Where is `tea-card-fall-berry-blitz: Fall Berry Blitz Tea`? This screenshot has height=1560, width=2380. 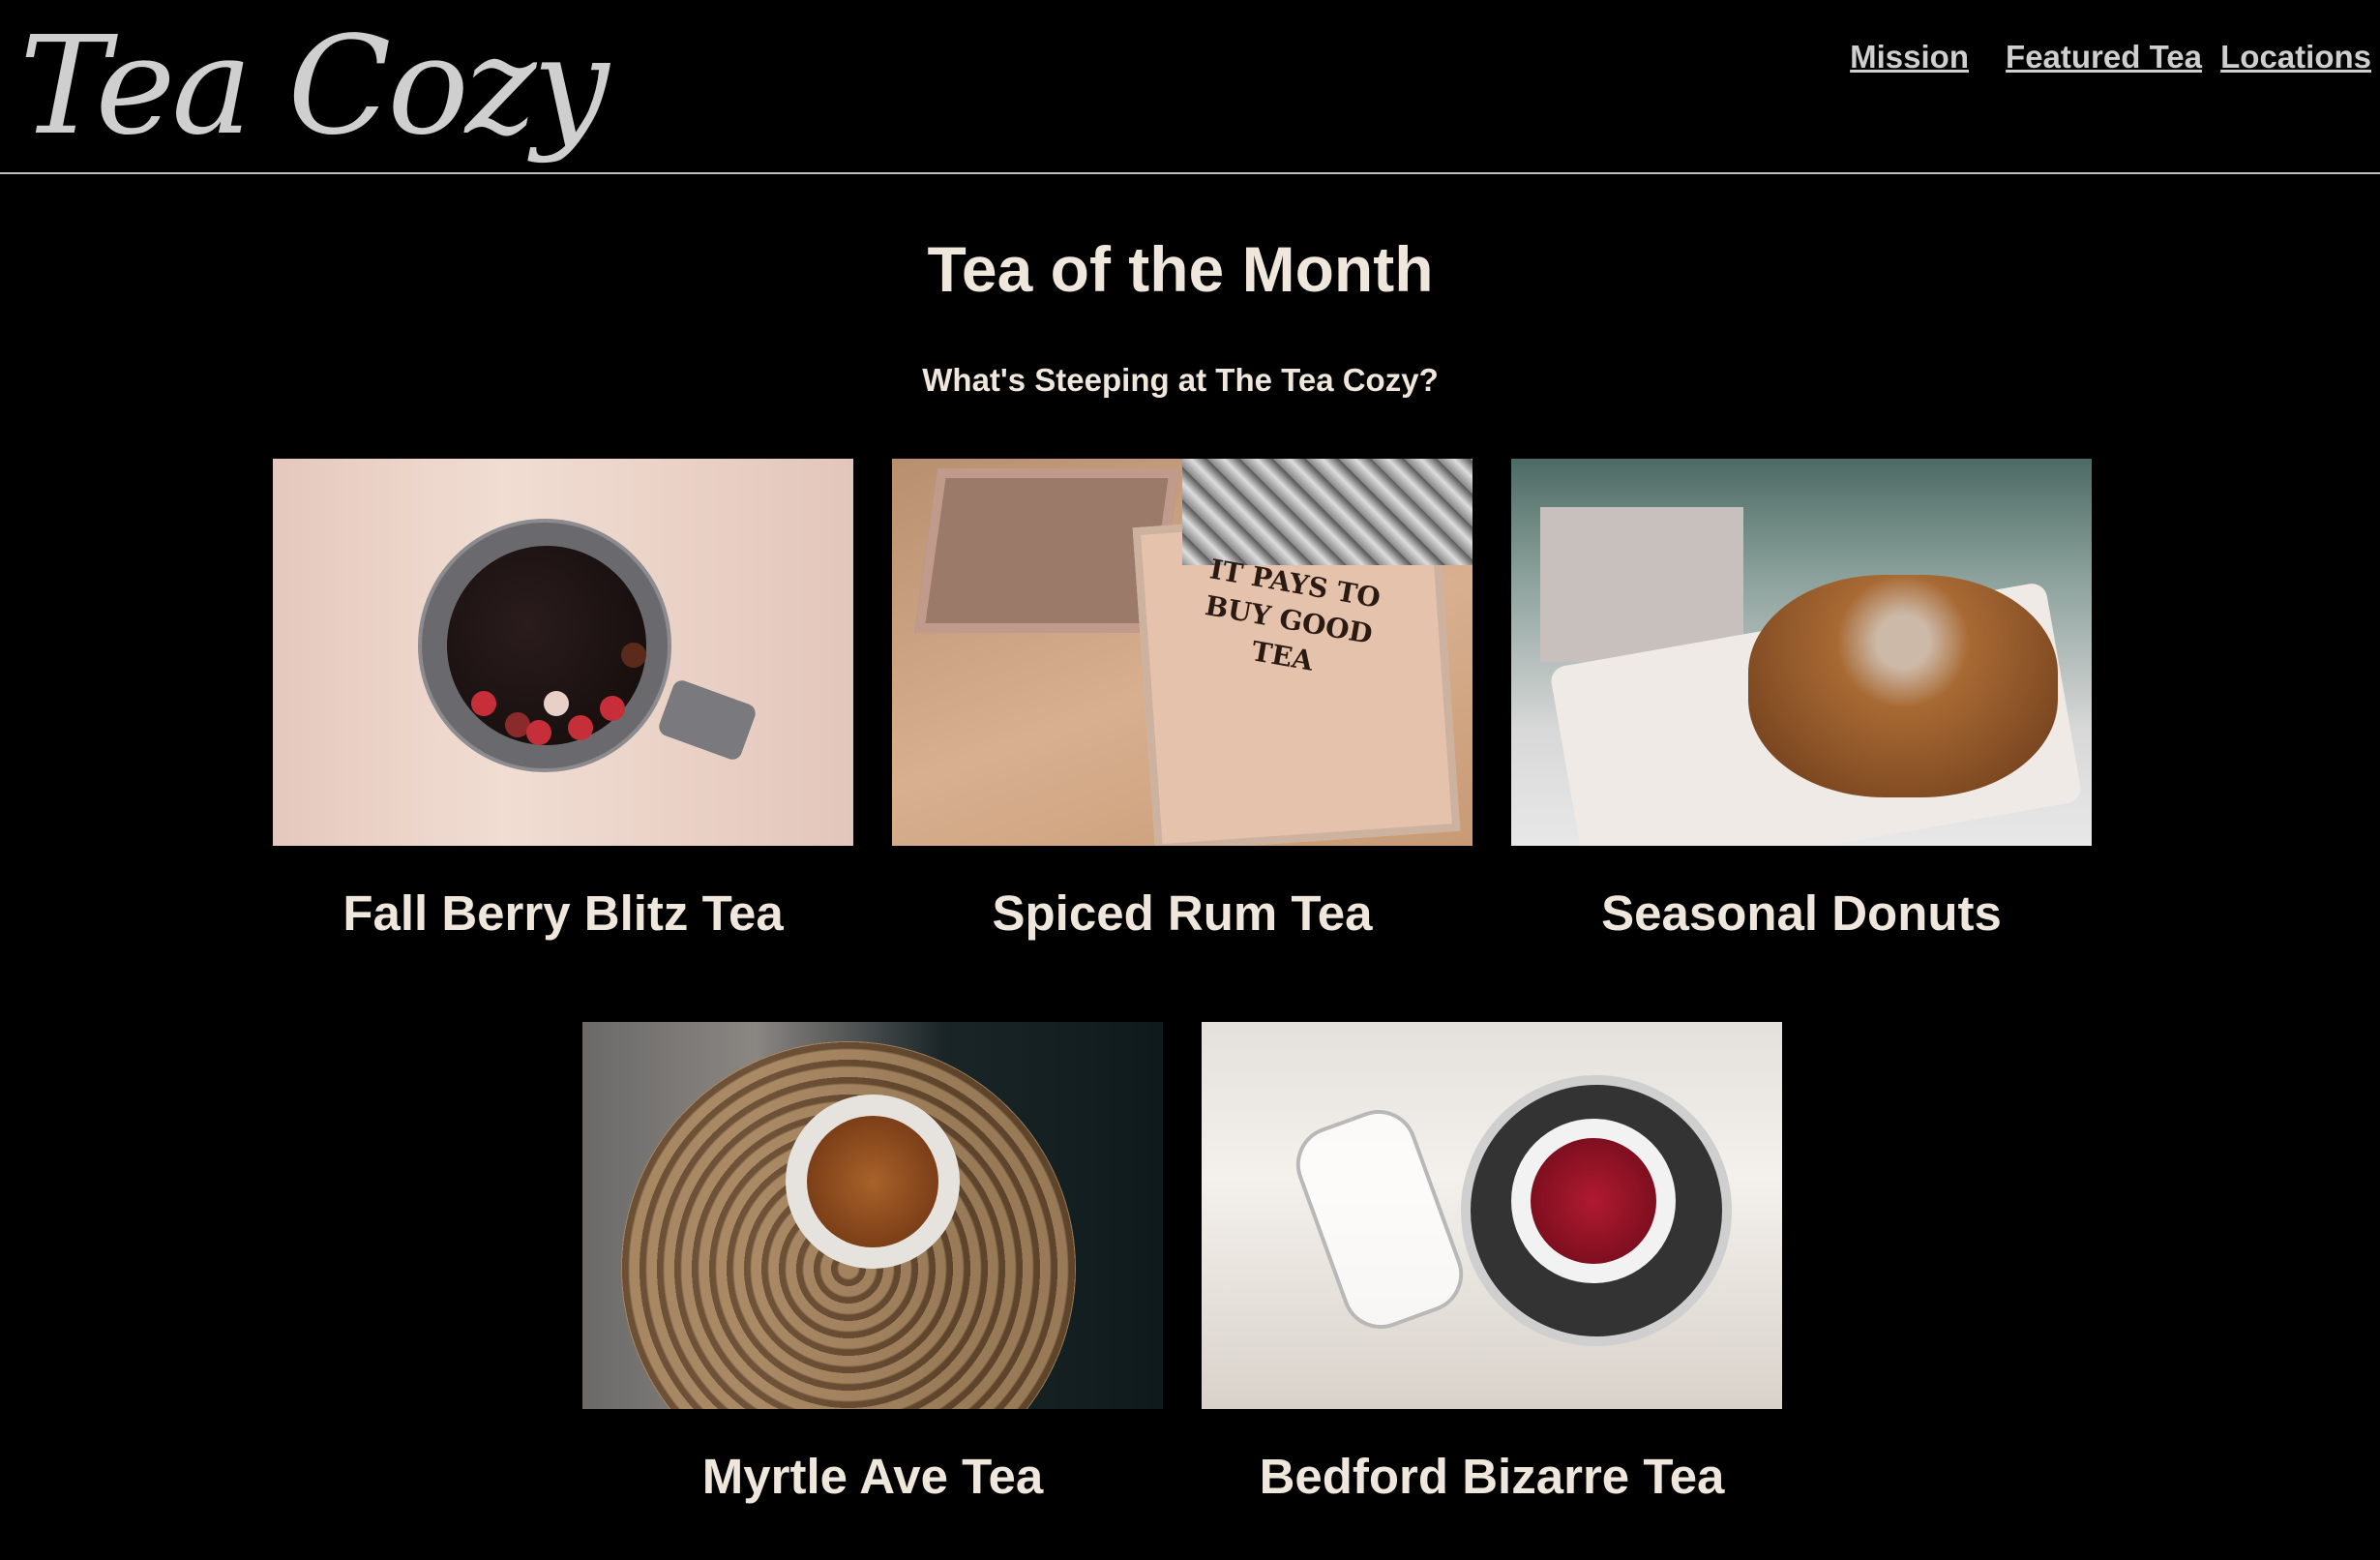
tea-card-fall-berry-blitz: Fall Berry Blitz Tea is located at coordinates (563, 700).